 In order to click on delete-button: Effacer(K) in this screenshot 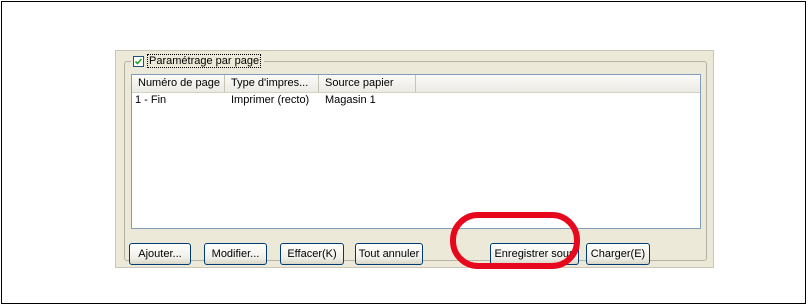, I will do `click(312, 254)`.